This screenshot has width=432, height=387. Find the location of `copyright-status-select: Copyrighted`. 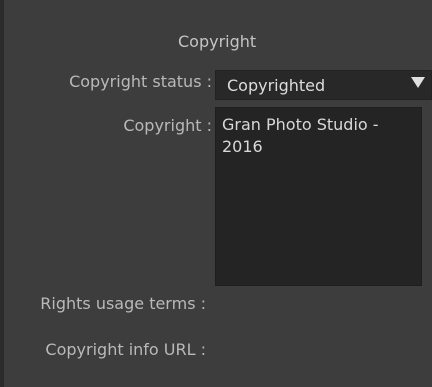

copyright-status-select: Copyrighted is located at coordinates (323, 85).